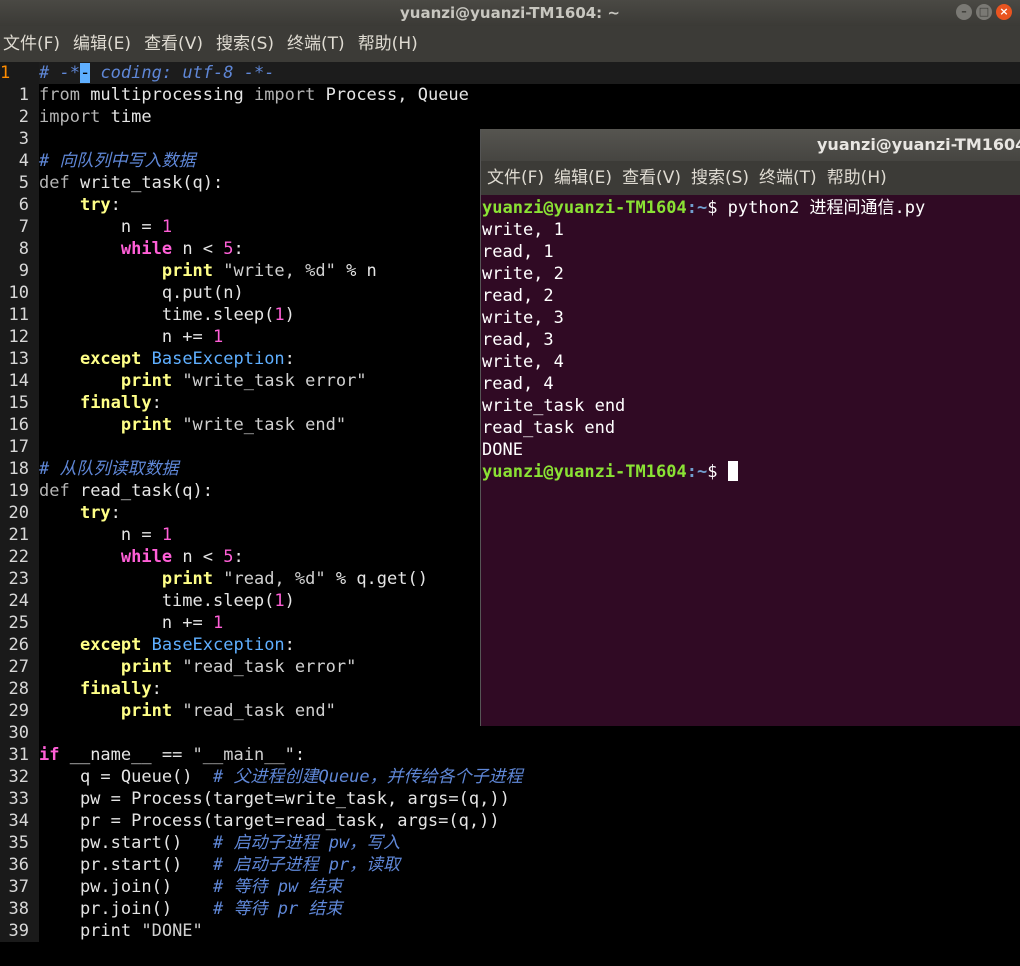 The width and height of the screenshot is (1020, 966). What do you see at coordinates (126, 117) in the screenshot?
I see `code-token: time` at bounding box center [126, 117].